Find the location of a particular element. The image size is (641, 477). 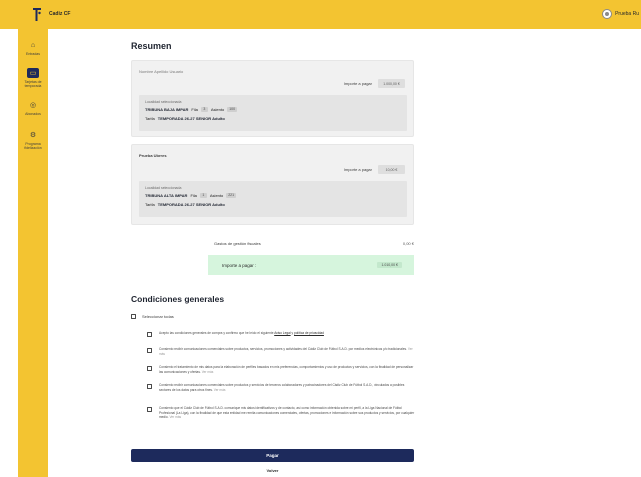

shop-icon: ◎ is located at coordinates (33, 105).